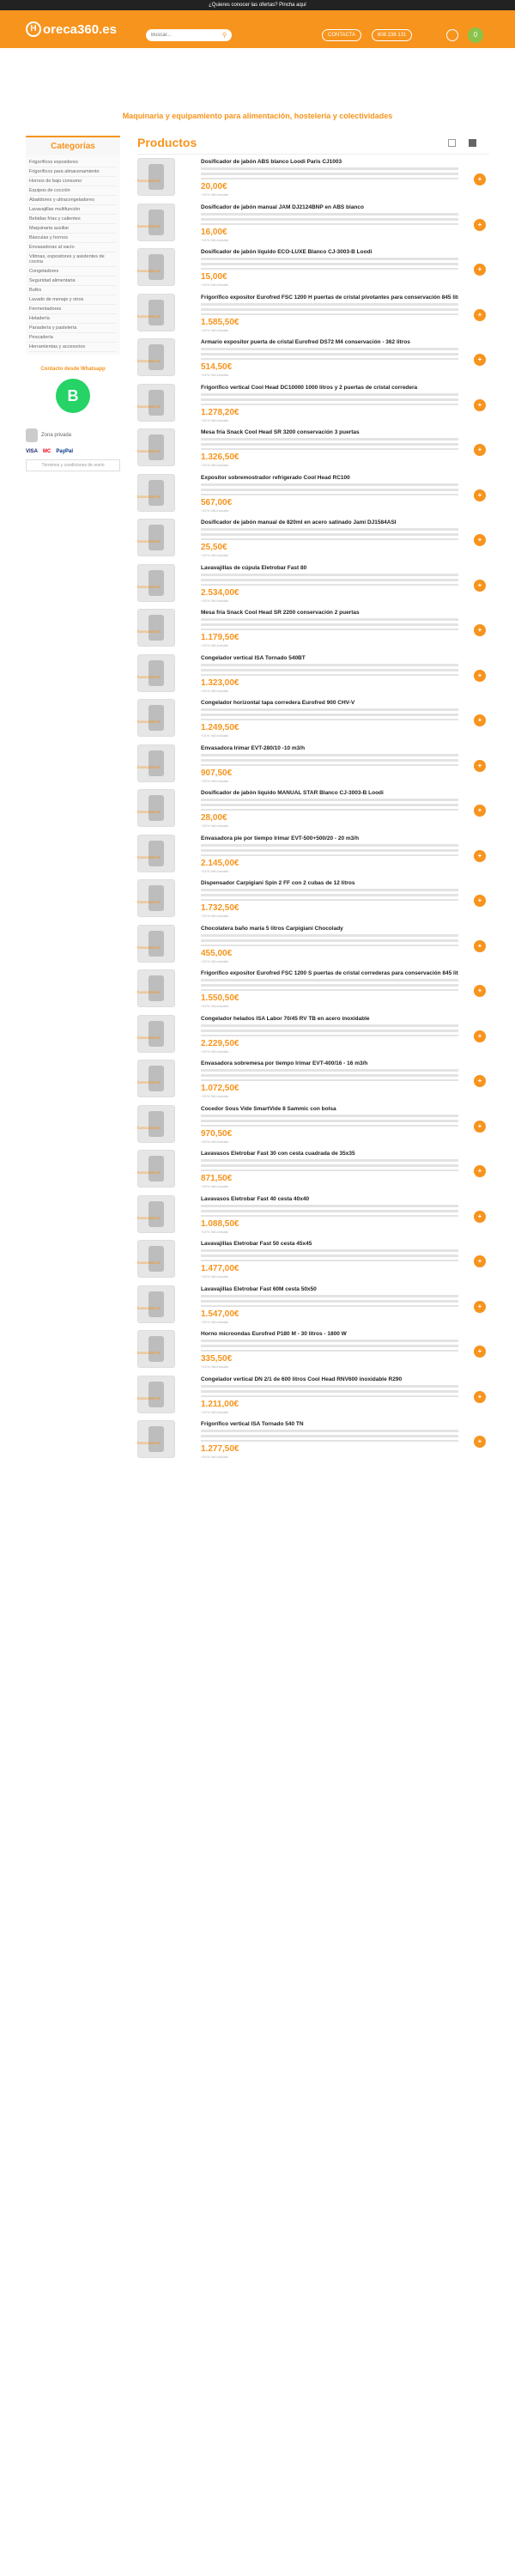 The width and height of the screenshot is (515, 2576). Describe the element at coordinates (73, 300) in the screenshot. I see `category-item: Lavado de menaje y otros` at that location.